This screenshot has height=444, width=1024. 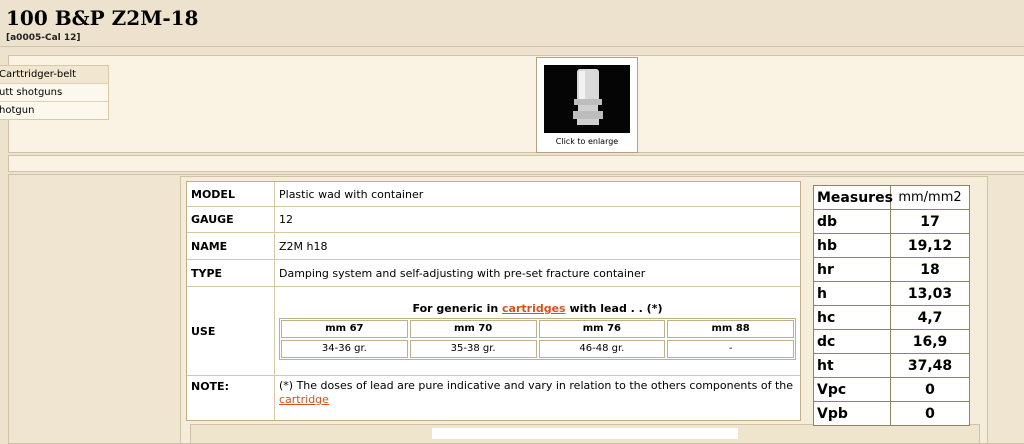 I want to click on measure-row-h: h 13,03, so click(x=891, y=294).